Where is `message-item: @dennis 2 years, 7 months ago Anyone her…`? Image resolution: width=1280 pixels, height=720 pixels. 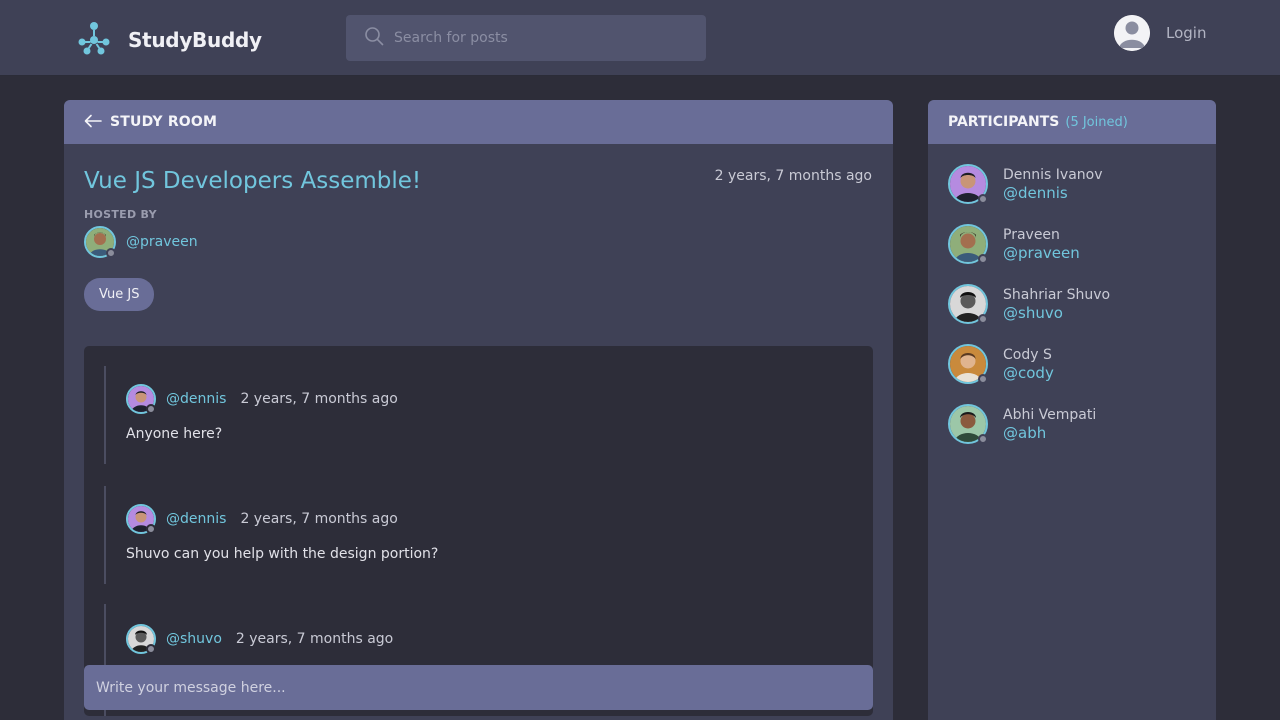 message-item: @dennis 2 years, 7 months ago Anyone her… is located at coordinates (474, 415).